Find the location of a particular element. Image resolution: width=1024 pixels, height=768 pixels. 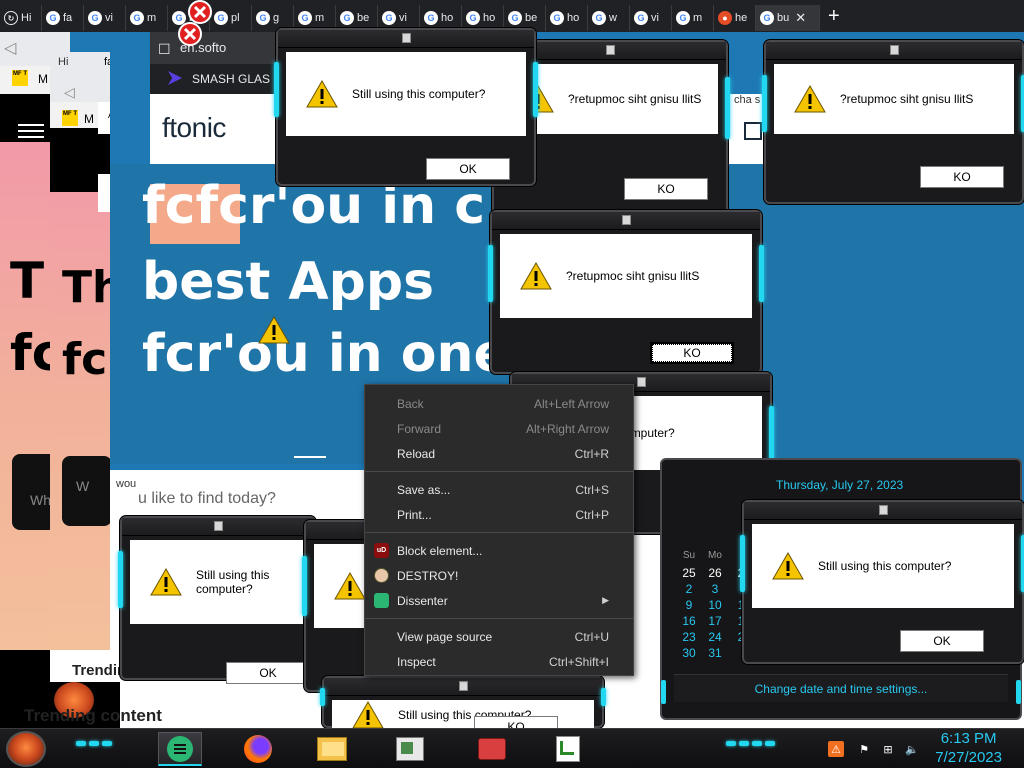

menu-item-save-as: Save as... Ctrl+S is located at coordinates (499, 489).